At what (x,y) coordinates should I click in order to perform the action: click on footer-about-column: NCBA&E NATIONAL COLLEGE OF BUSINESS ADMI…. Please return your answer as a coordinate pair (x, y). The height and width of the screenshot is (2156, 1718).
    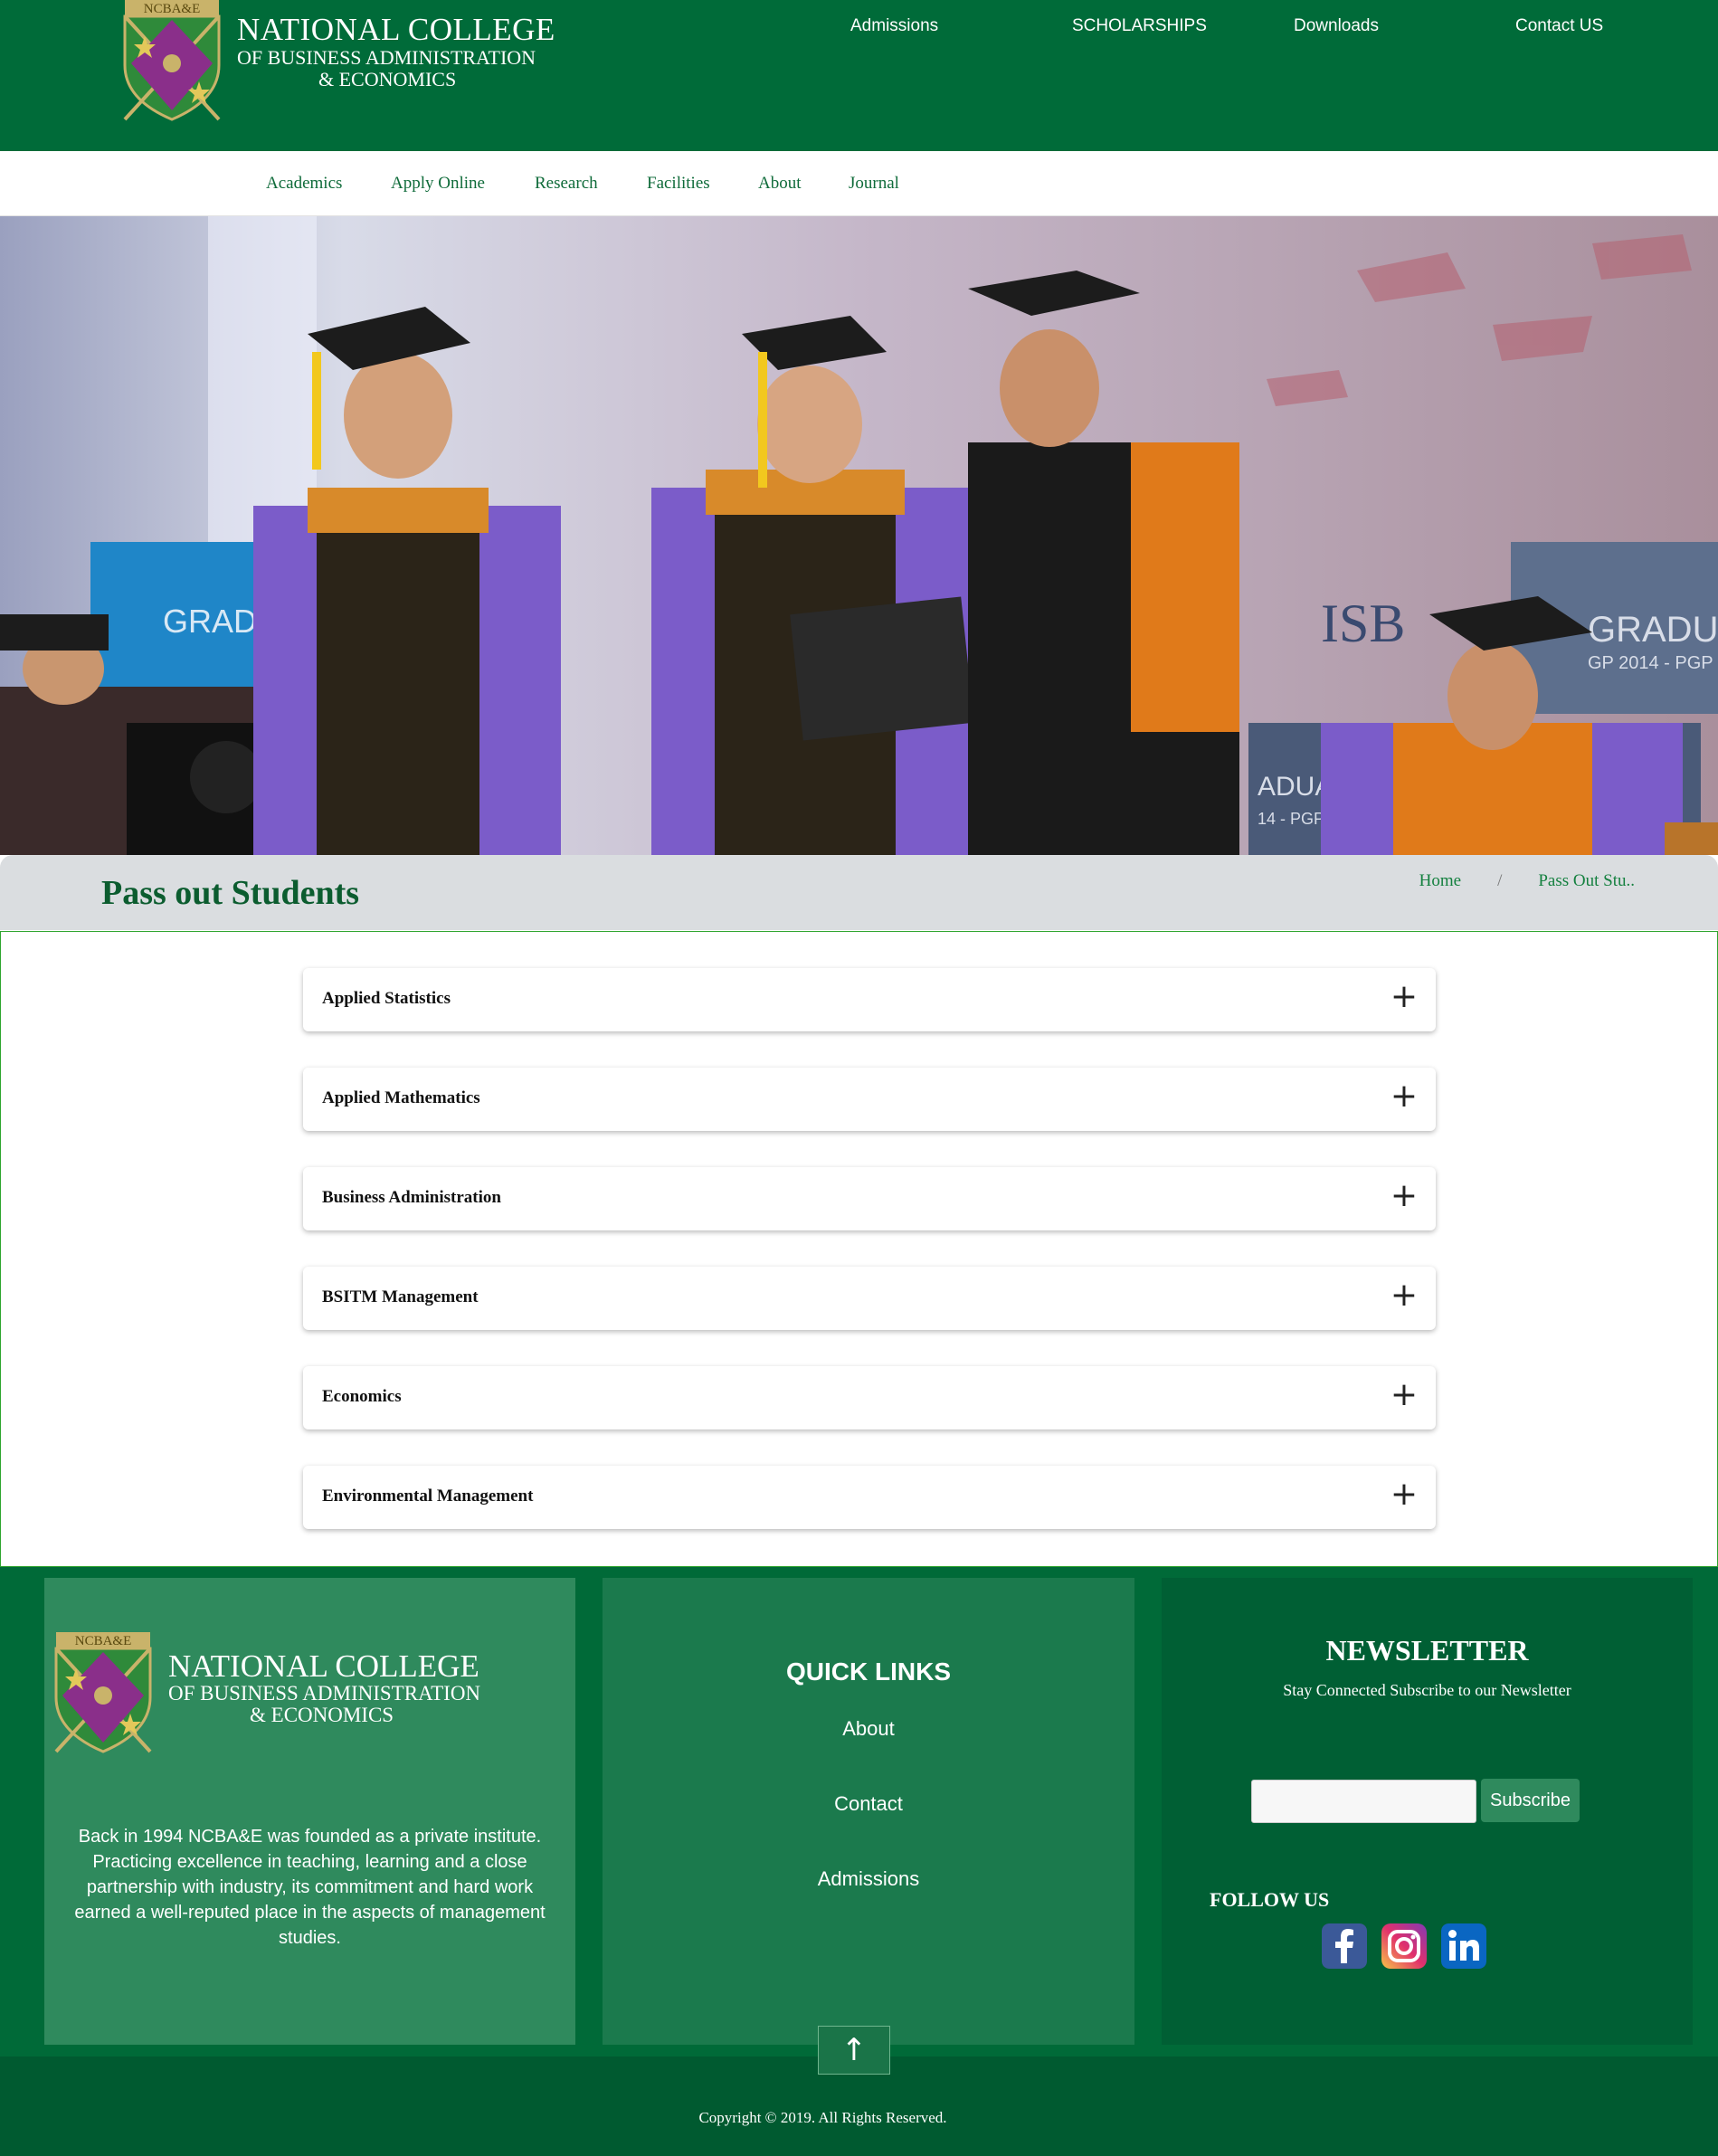
    Looking at the image, I should click on (310, 1811).